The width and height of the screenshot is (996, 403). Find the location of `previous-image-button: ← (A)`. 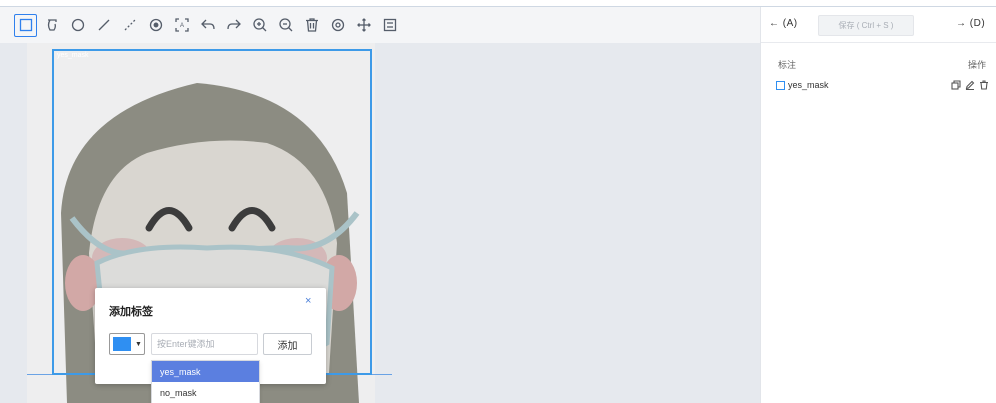

previous-image-button: ← (A) is located at coordinates (783, 23).